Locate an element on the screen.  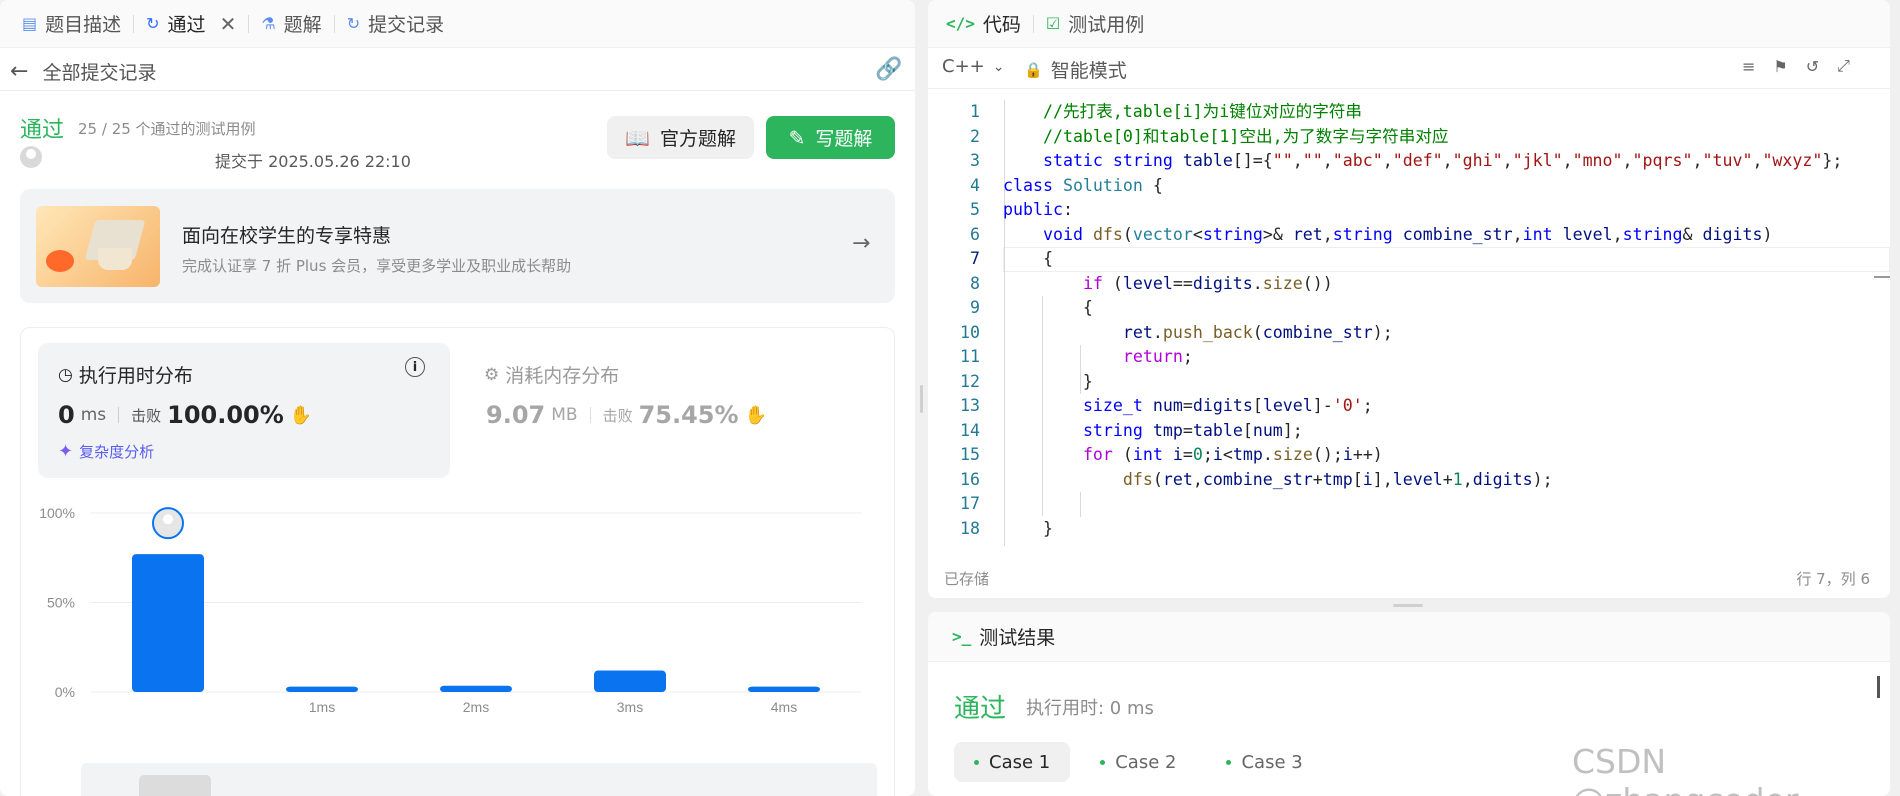
line-number: 17 is located at coordinates (970, 503).